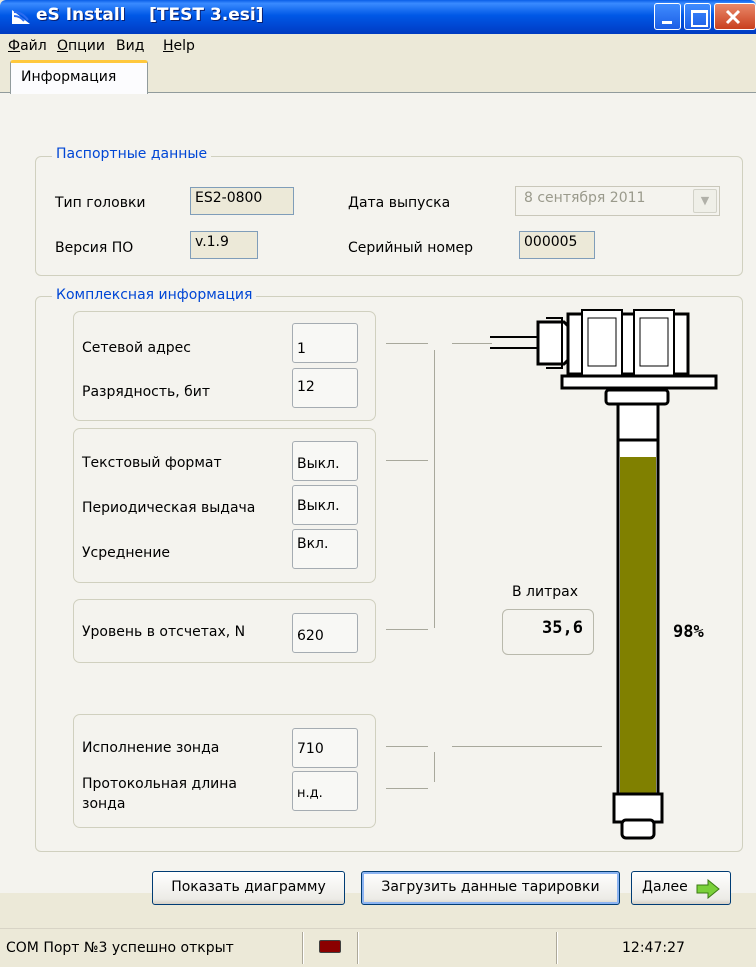 This screenshot has width=756, height=967. I want to click on probe-version-field: 710, so click(325, 748).